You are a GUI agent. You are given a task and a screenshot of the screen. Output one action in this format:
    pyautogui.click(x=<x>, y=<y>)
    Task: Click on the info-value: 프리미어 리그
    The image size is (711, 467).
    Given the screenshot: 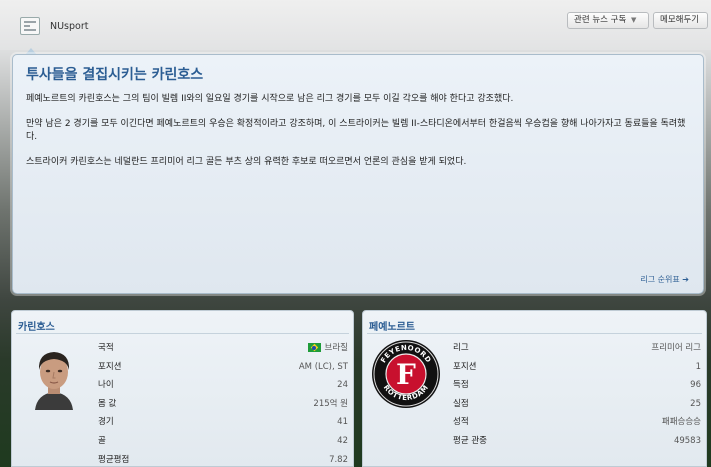 What is the action you would take?
    pyautogui.click(x=676, y=348)
    